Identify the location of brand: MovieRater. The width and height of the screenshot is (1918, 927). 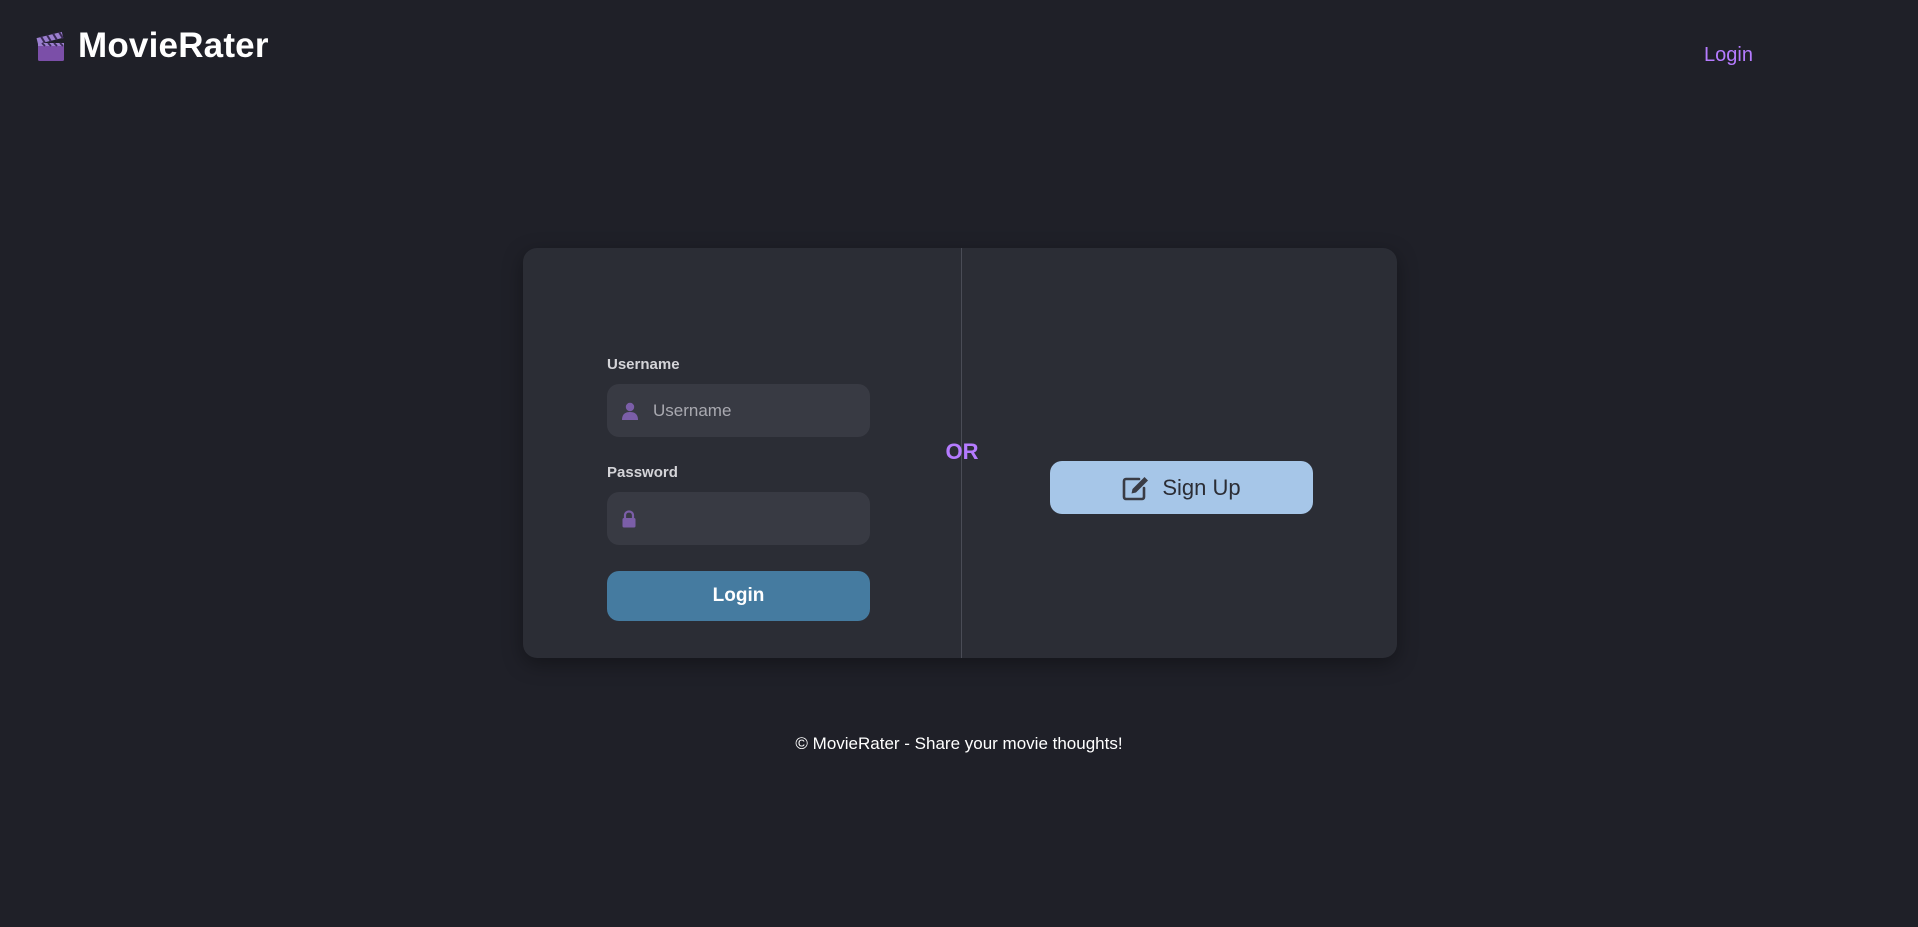
(152, 46).